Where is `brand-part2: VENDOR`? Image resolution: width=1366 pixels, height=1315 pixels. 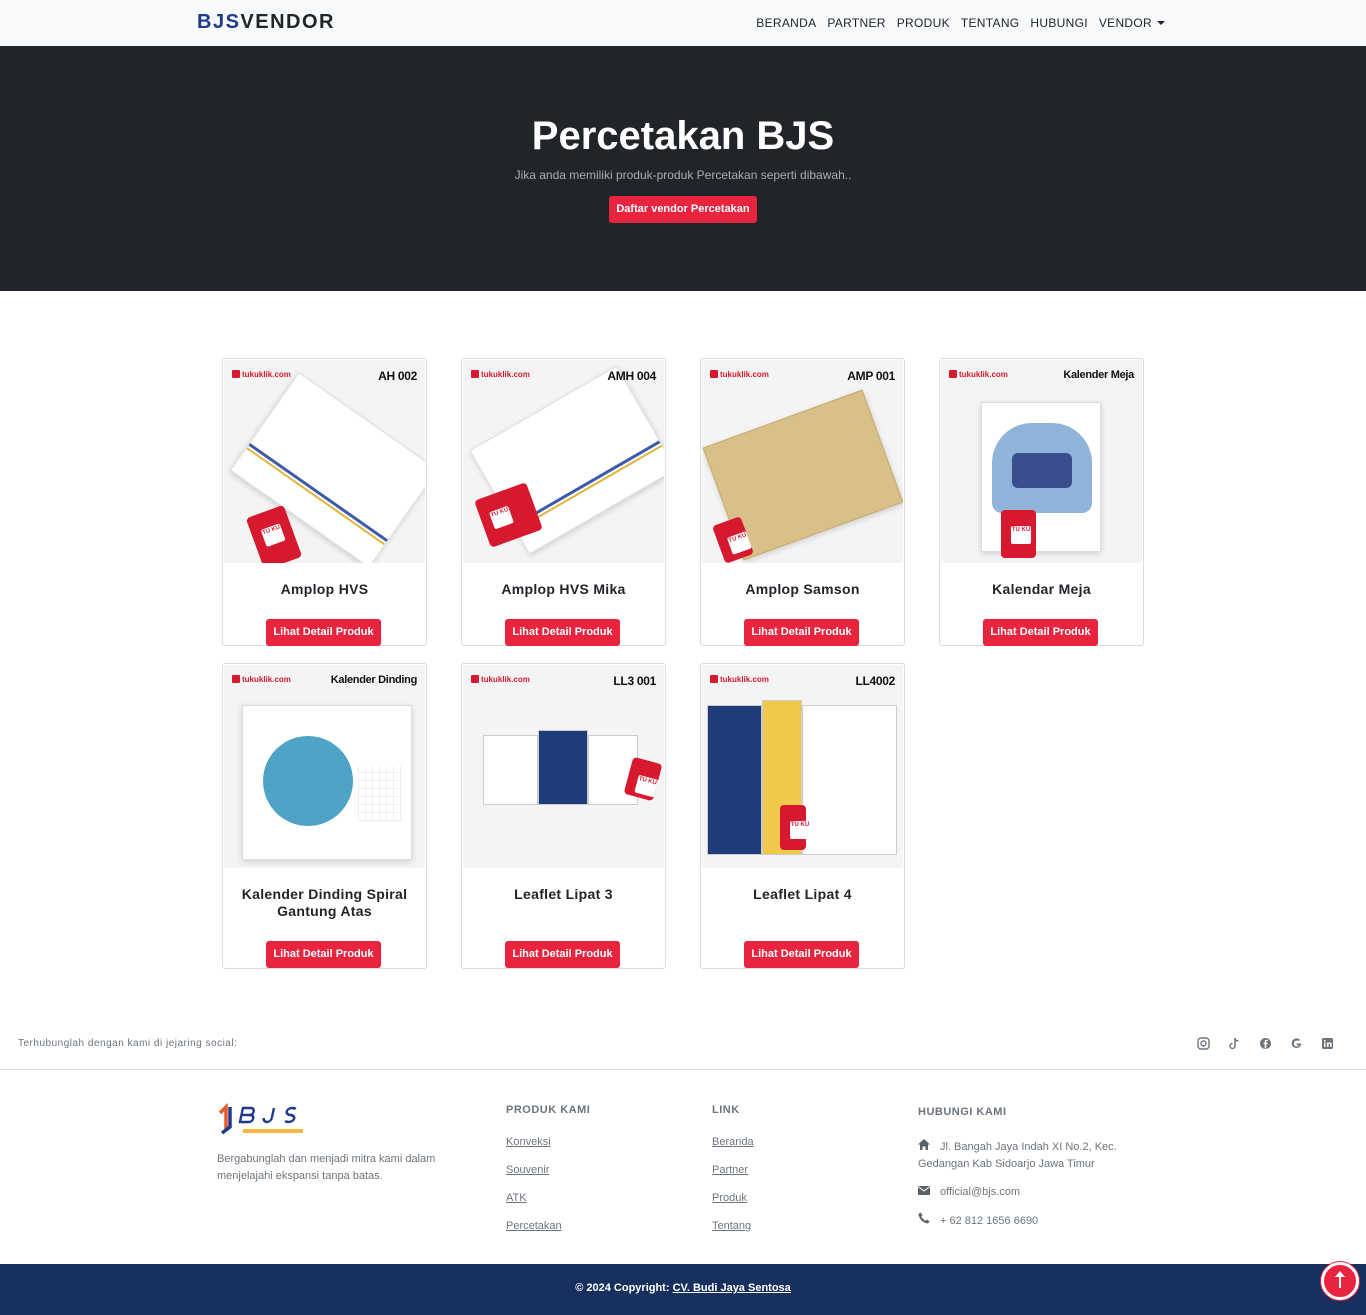 brand-part2: VENDOR is located at coordinates (287, 22).